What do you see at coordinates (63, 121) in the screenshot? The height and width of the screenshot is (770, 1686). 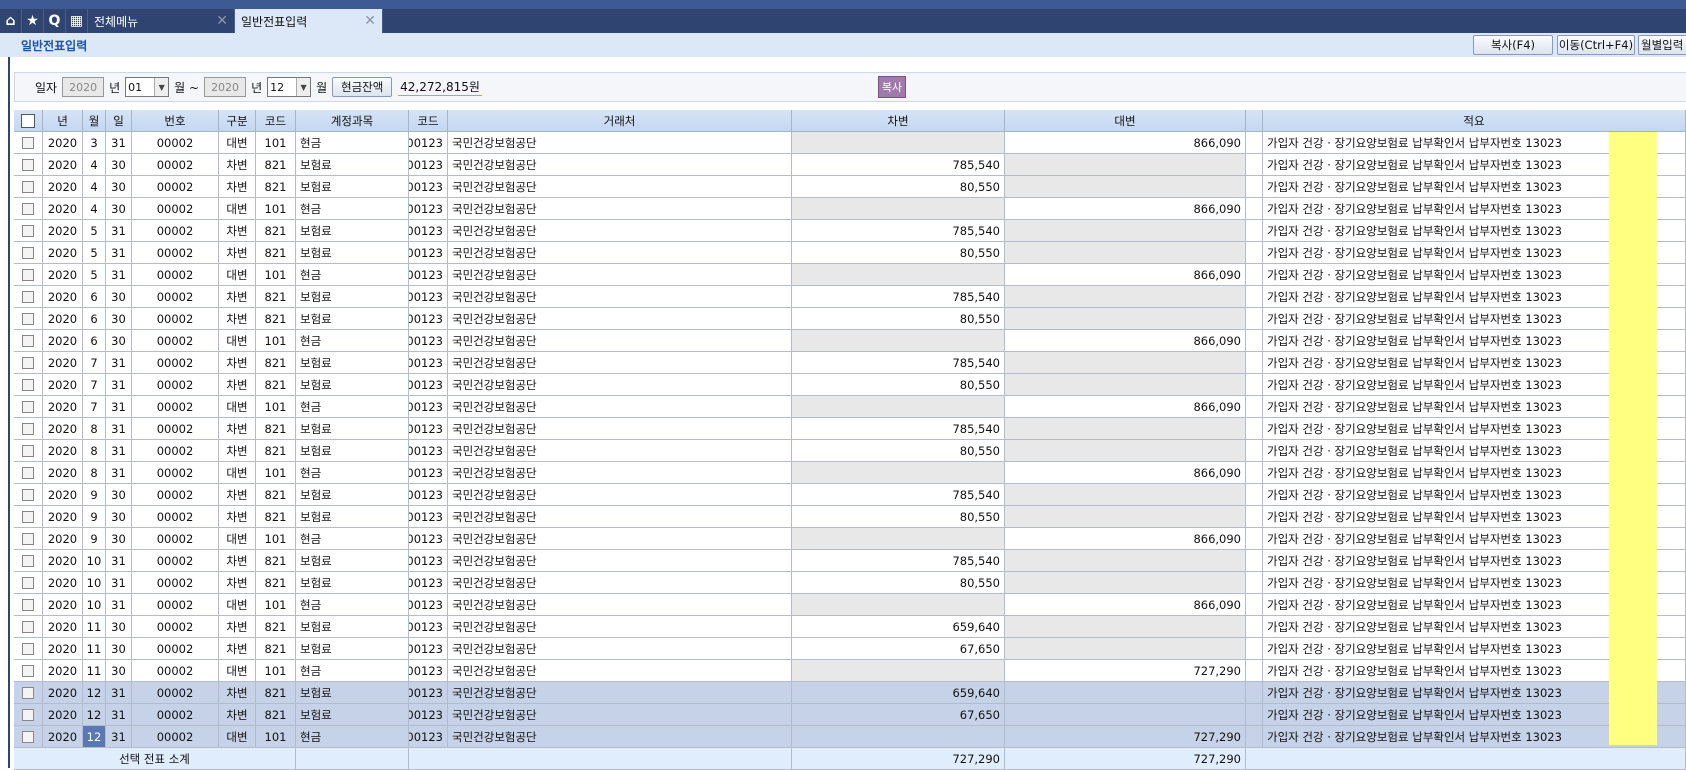 I see `header-year: 년` at bounding box center [63, 121].